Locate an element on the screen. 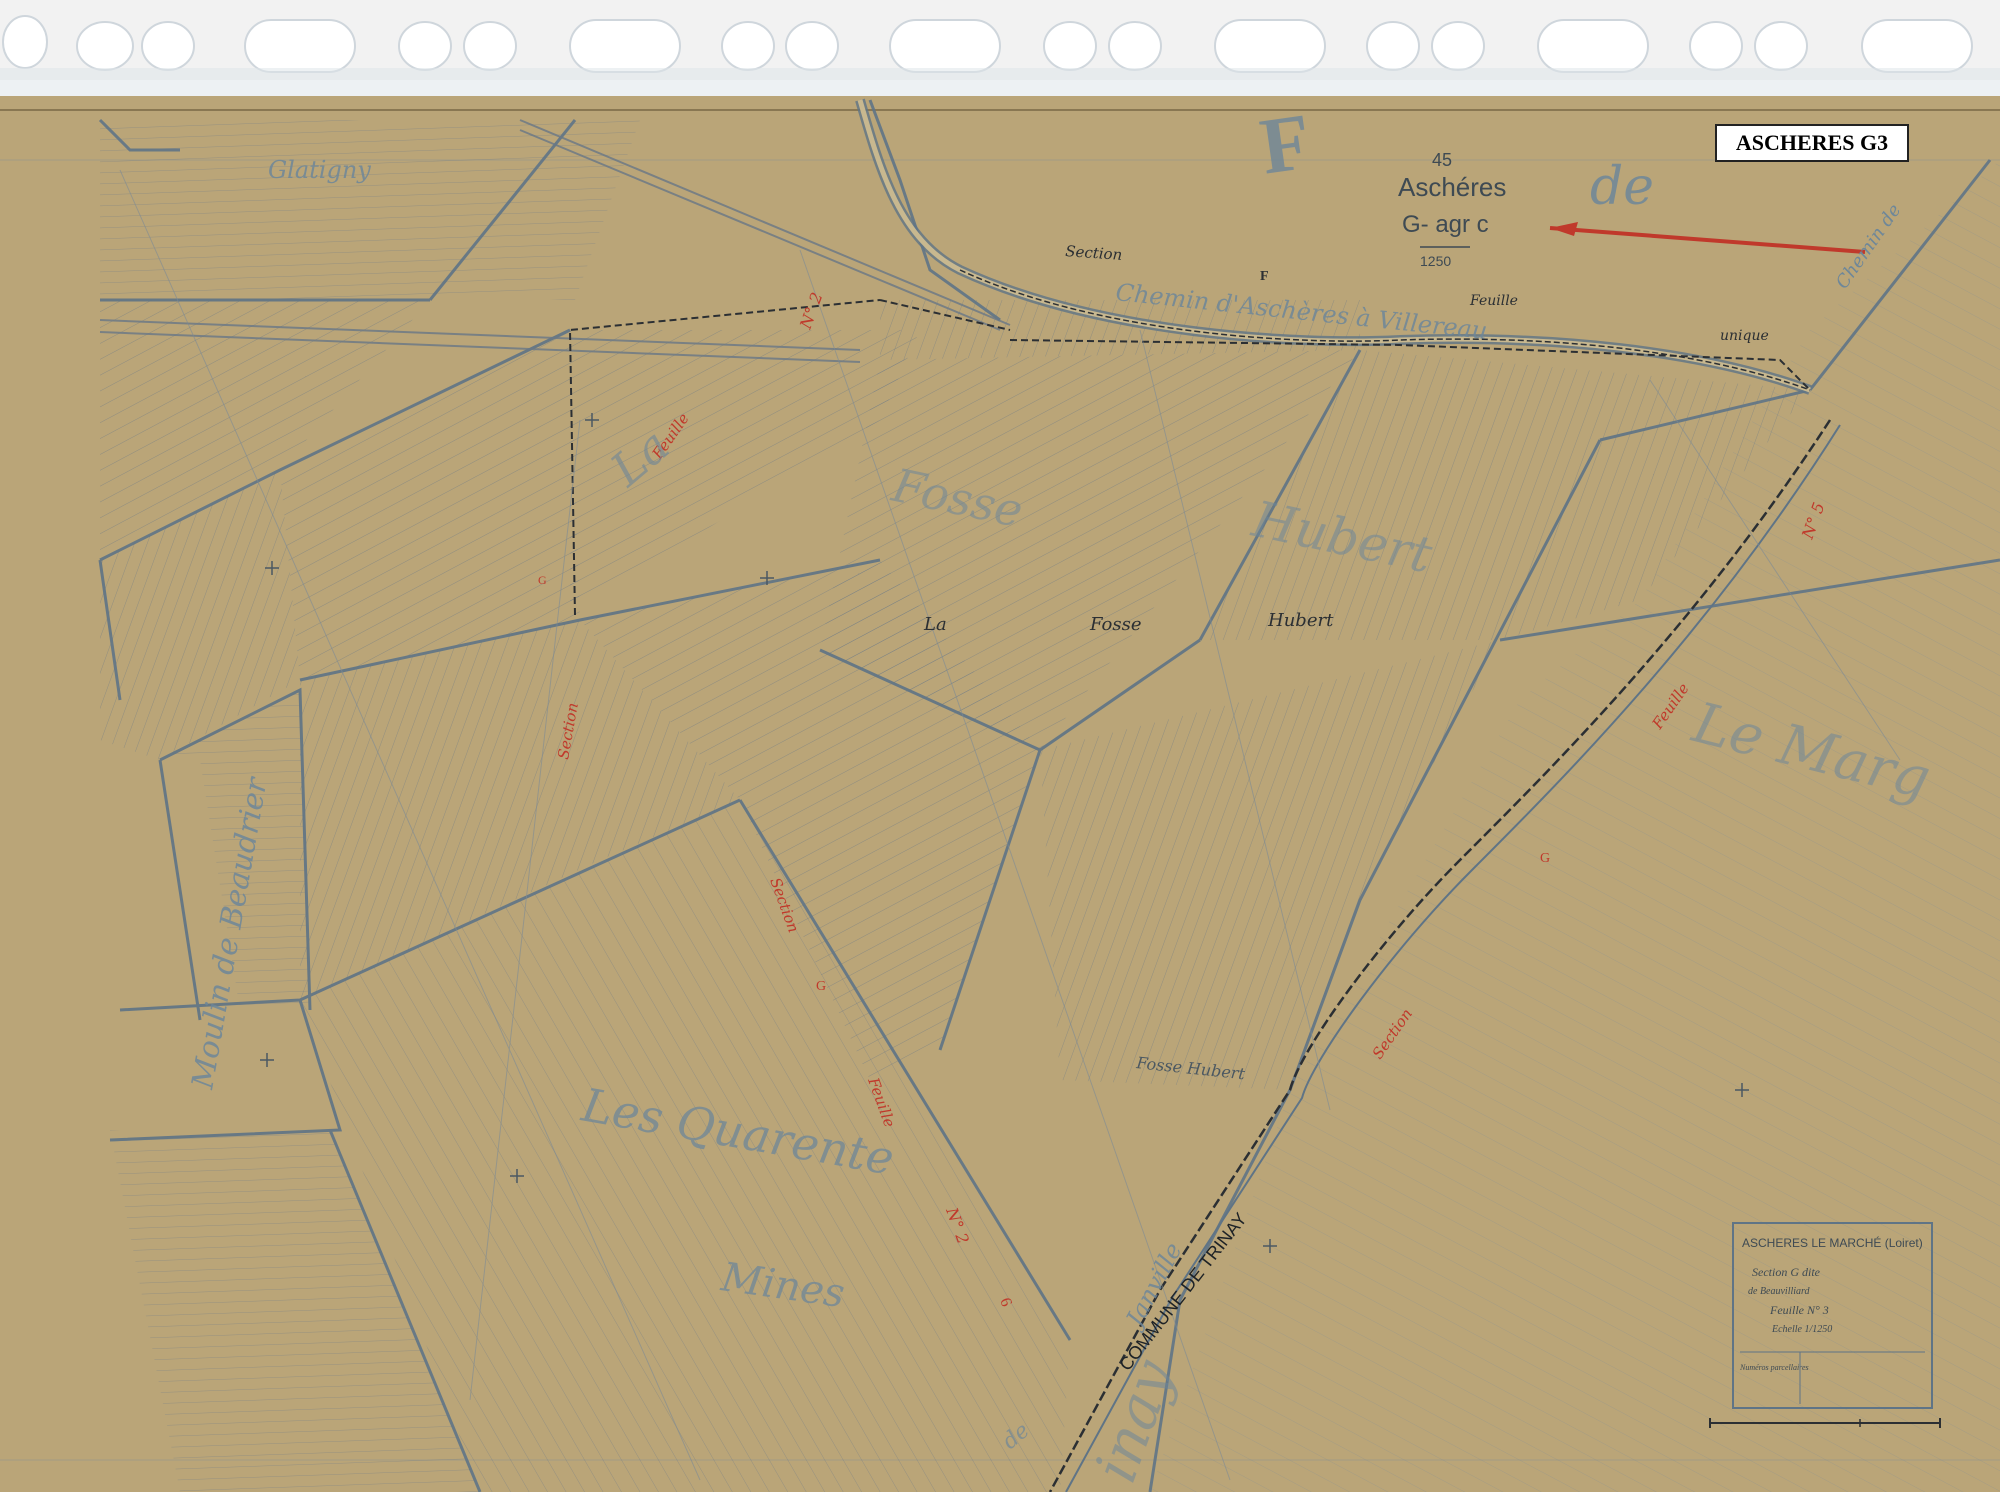 This screenshot has width=2000, height=1492. label-g-left: G is located at coordinates (542, 580).